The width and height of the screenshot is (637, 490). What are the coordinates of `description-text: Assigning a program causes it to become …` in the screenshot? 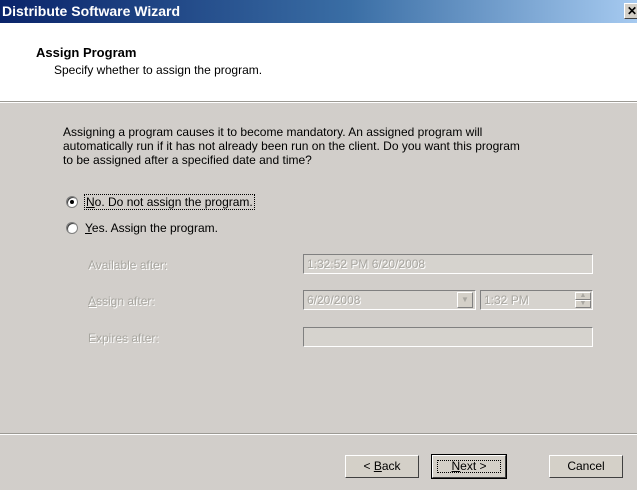 It's located at (328, 146).